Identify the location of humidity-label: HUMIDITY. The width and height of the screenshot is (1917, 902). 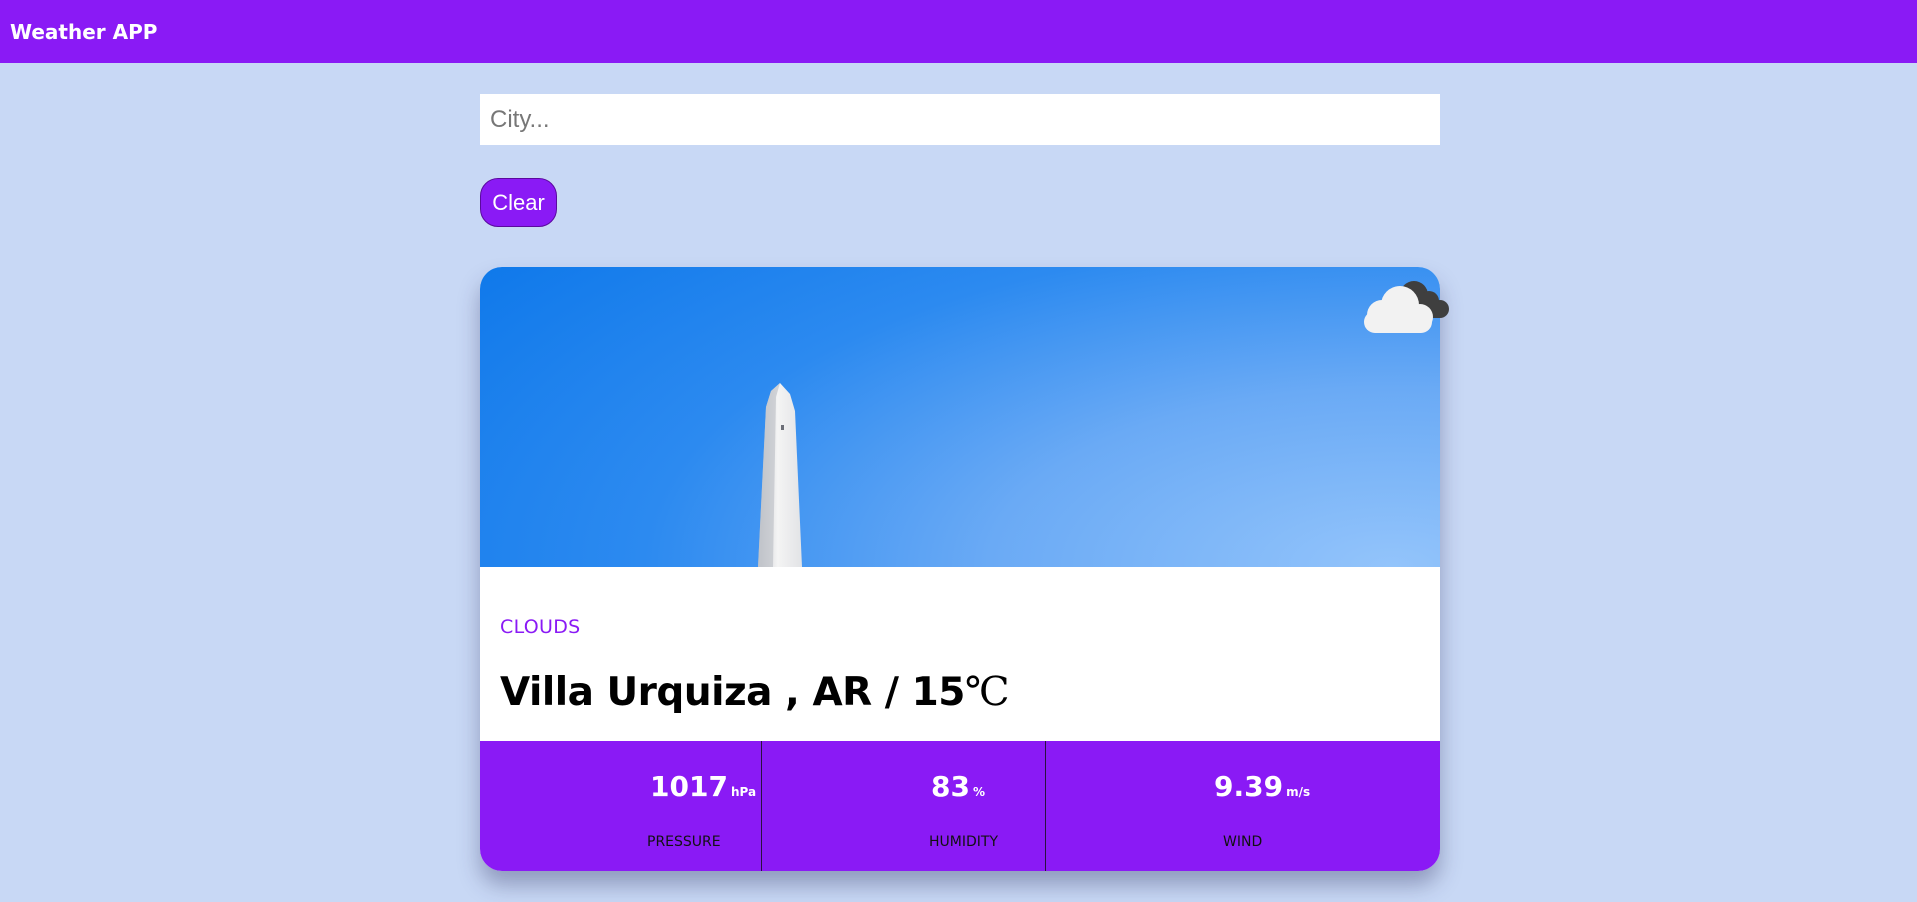
(963, 842).